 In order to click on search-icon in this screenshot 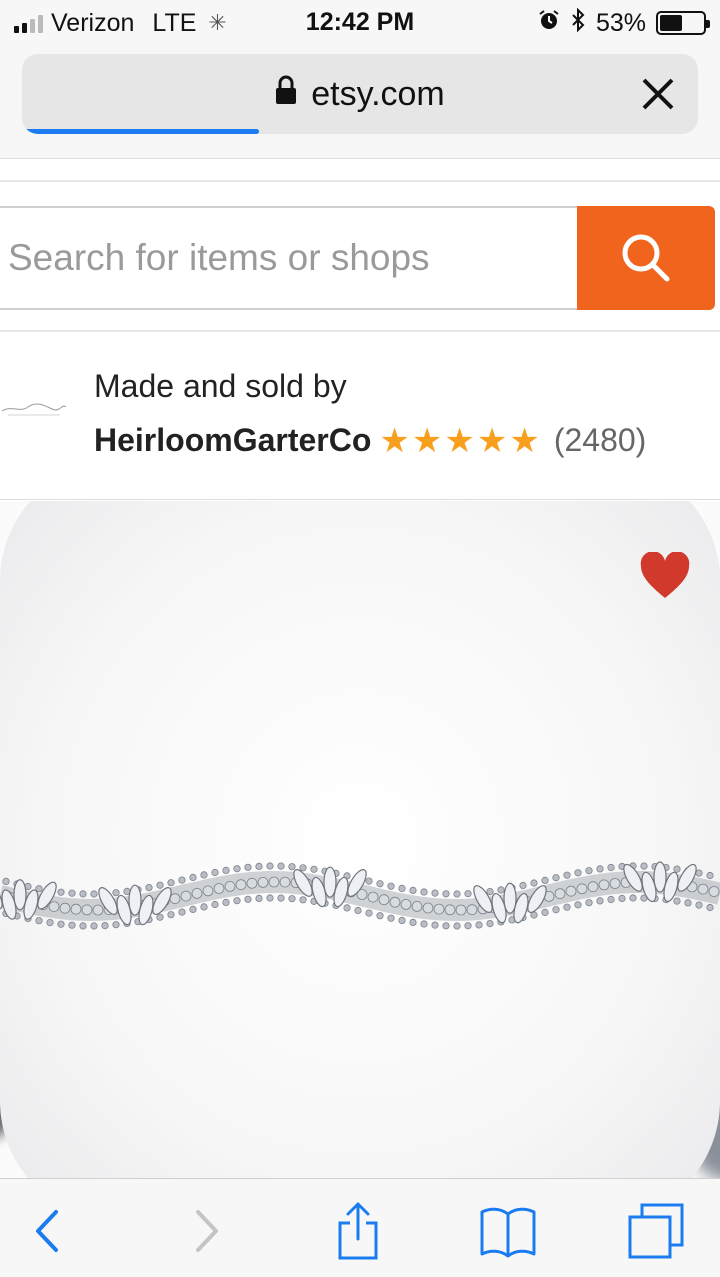, I will do `click(646, 258)`.